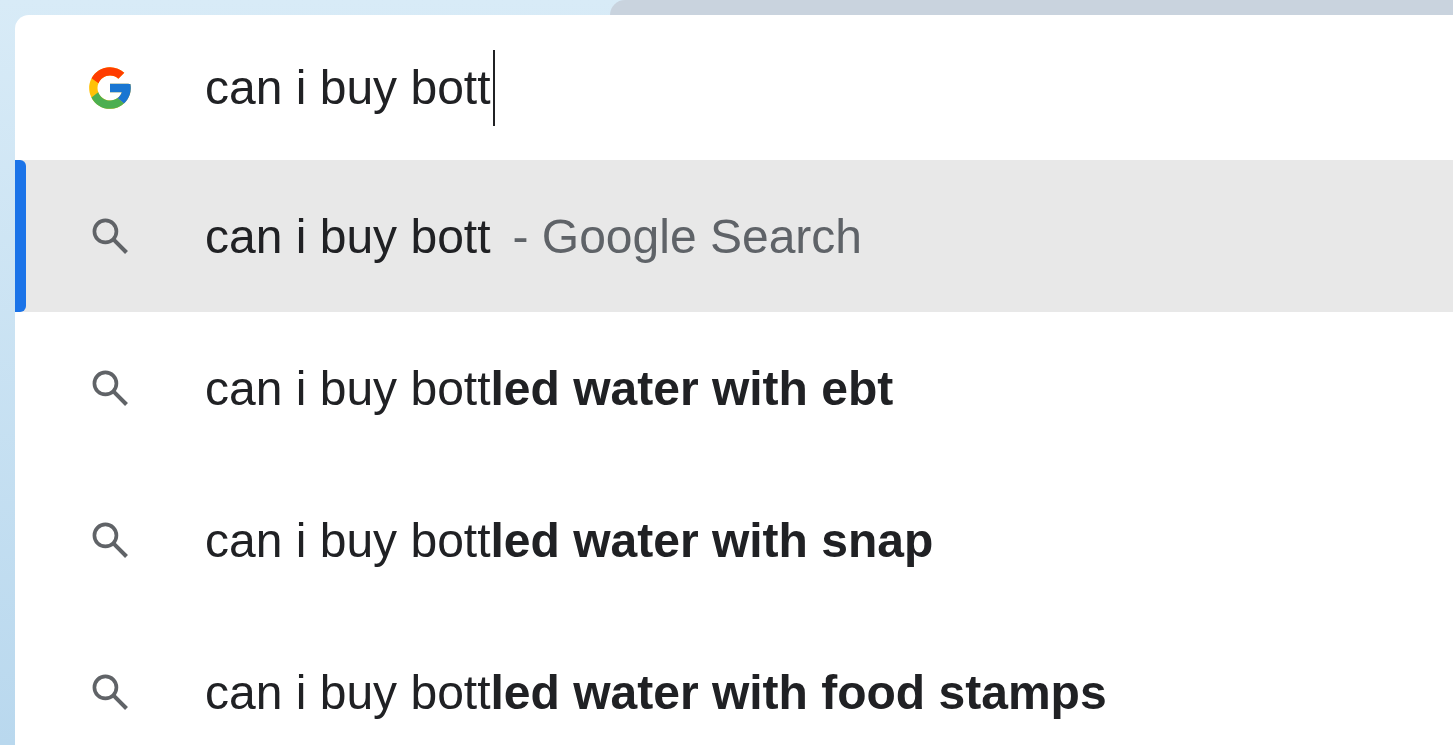 This screenshot has width=1453, height=745. What do you see at coordinates (350, 87) in the screenshot?
I see `address-bar-input: can i buy bott` at bounding box center [350, 87].